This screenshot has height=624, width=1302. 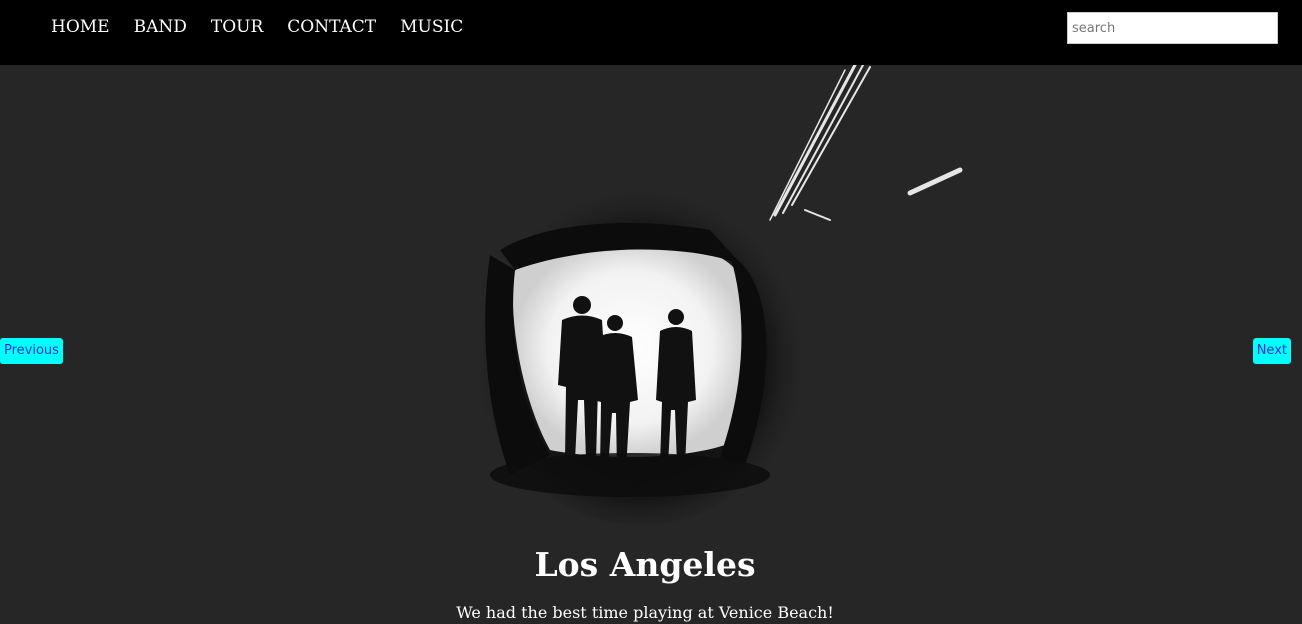 I want to click on slide-title: Los Angeles, so click(x=645, y=564).